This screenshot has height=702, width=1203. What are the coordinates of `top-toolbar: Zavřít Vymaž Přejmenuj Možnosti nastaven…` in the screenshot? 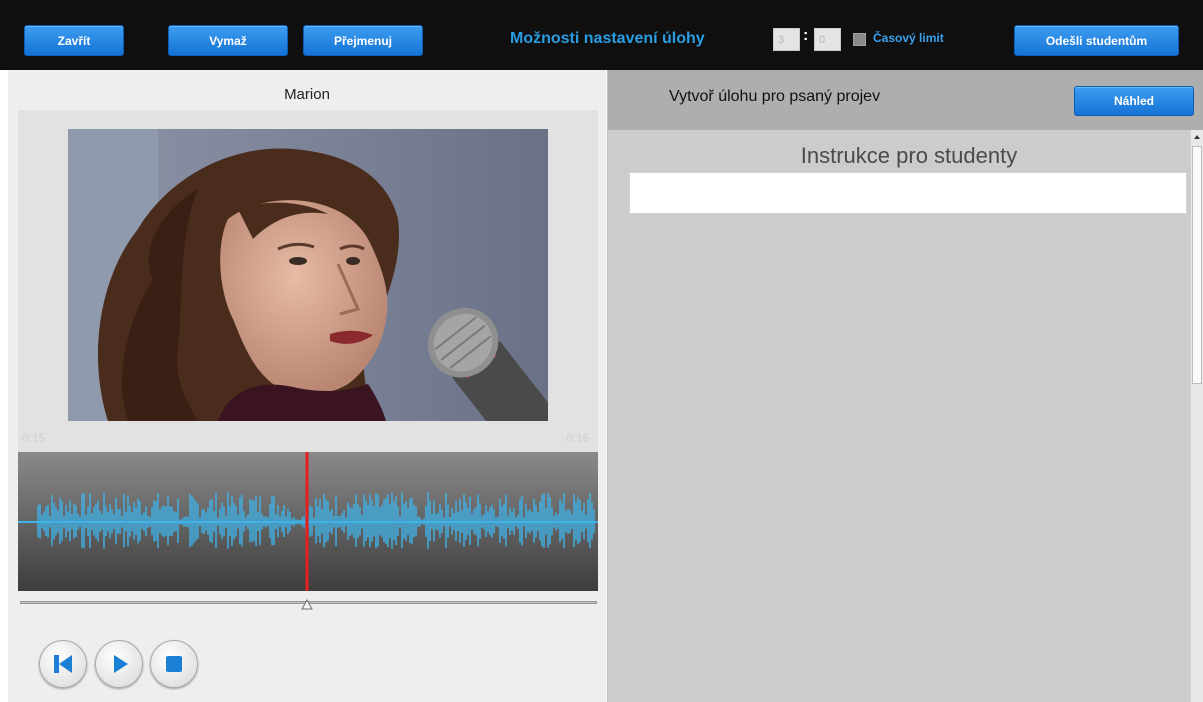 It's located at (601, 35).